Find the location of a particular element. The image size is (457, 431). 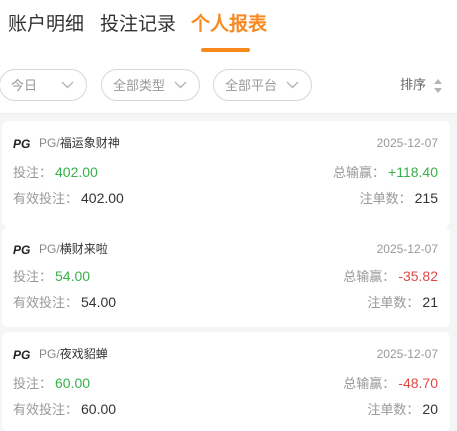

bet-value: 402.00 is located at coordinates (76, 172).